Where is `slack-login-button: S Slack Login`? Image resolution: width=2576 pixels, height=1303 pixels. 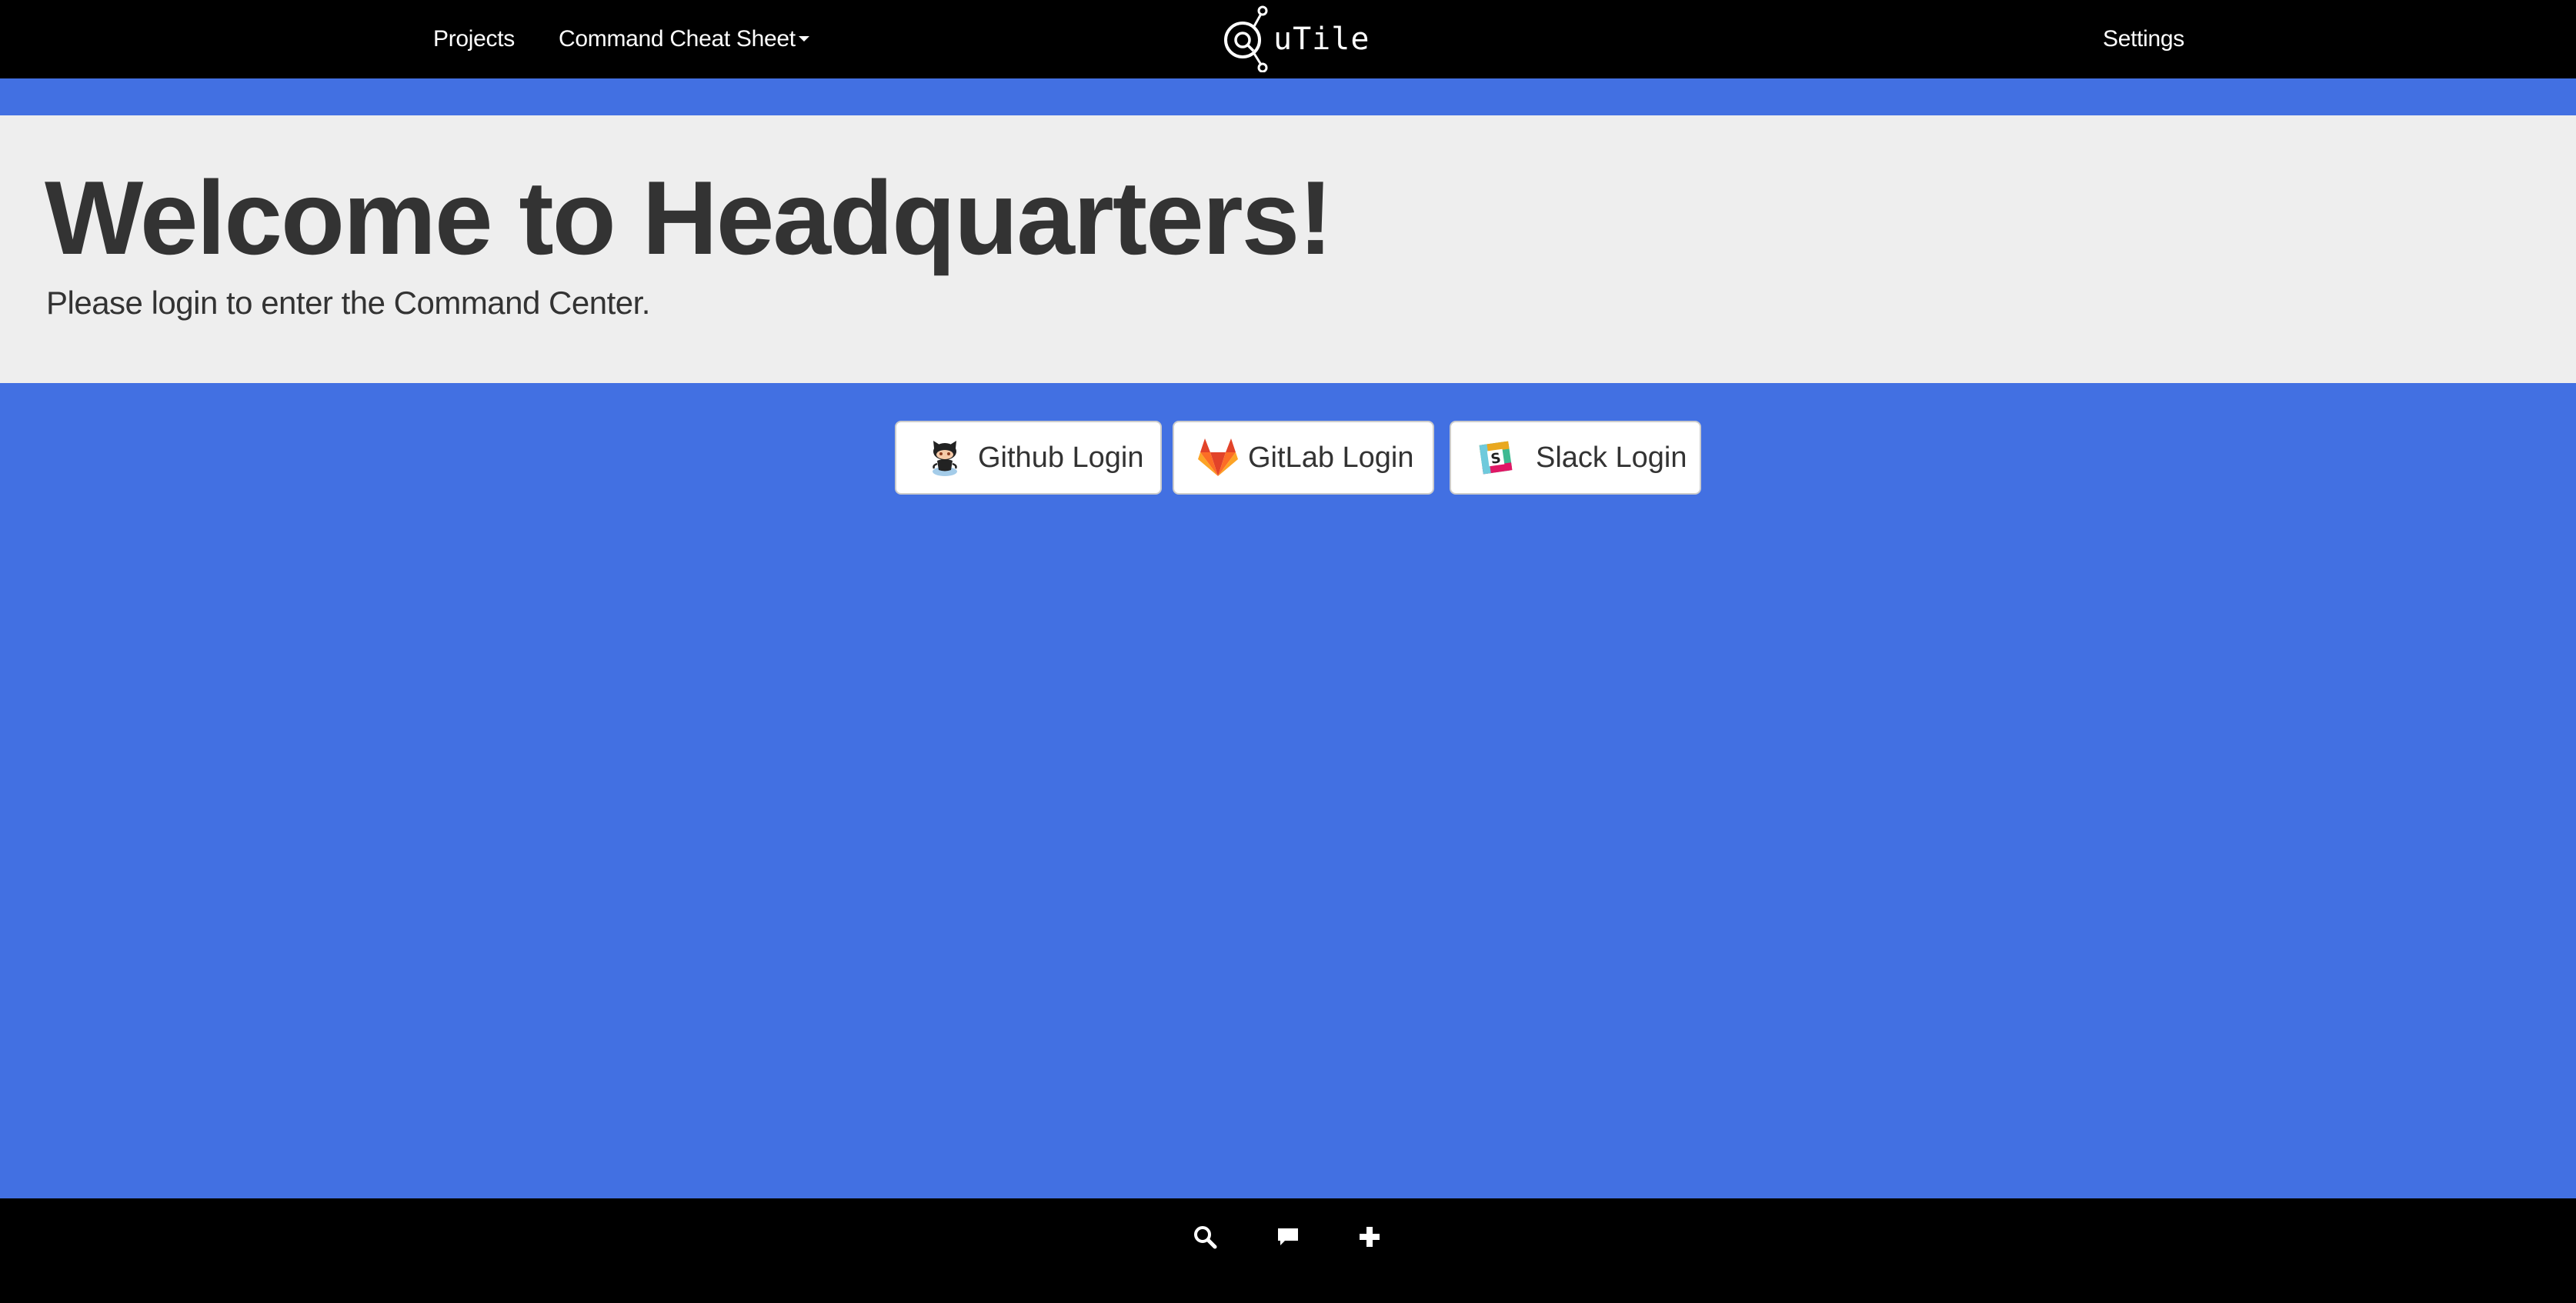
slack-login-button: S Slack Login is located at coordinates (1576, 458).